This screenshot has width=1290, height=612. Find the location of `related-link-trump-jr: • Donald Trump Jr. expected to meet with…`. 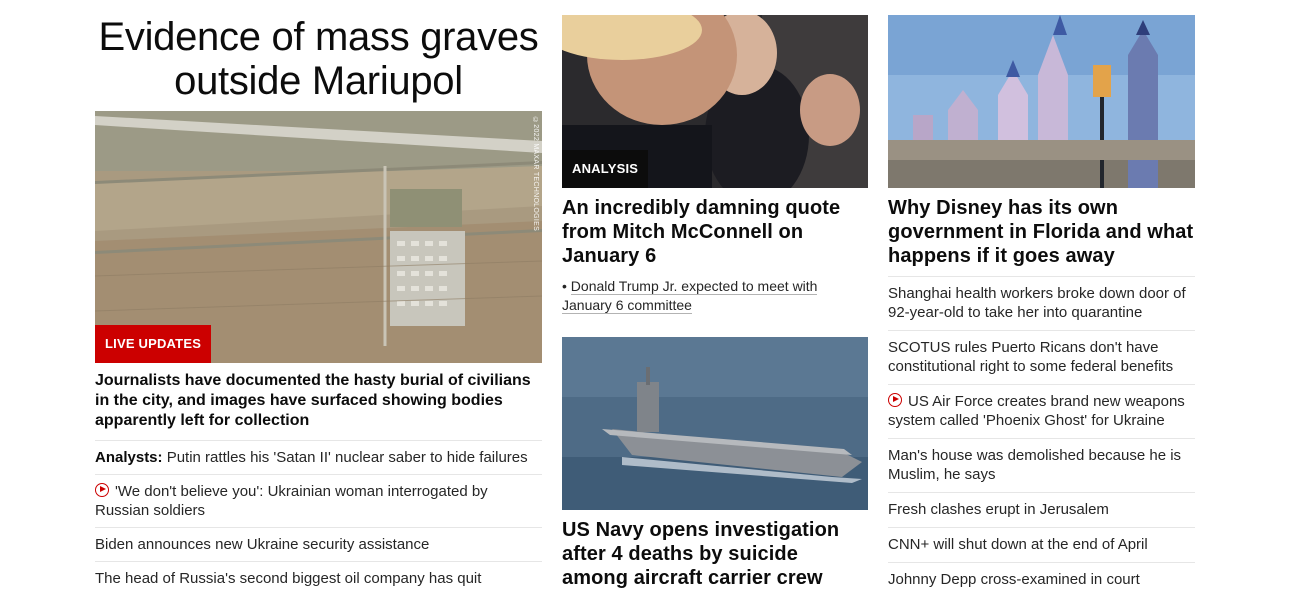

related-link-trump-jr: • Donald Trump Jr. expected to meet with… is located at coordinates (690, 296).